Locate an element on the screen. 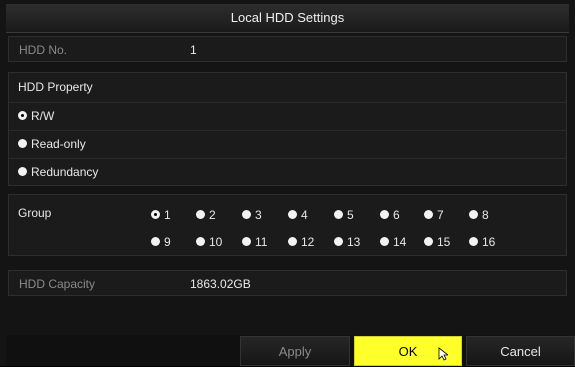  group-option-15: 15 is located at coordinates (437, 242).